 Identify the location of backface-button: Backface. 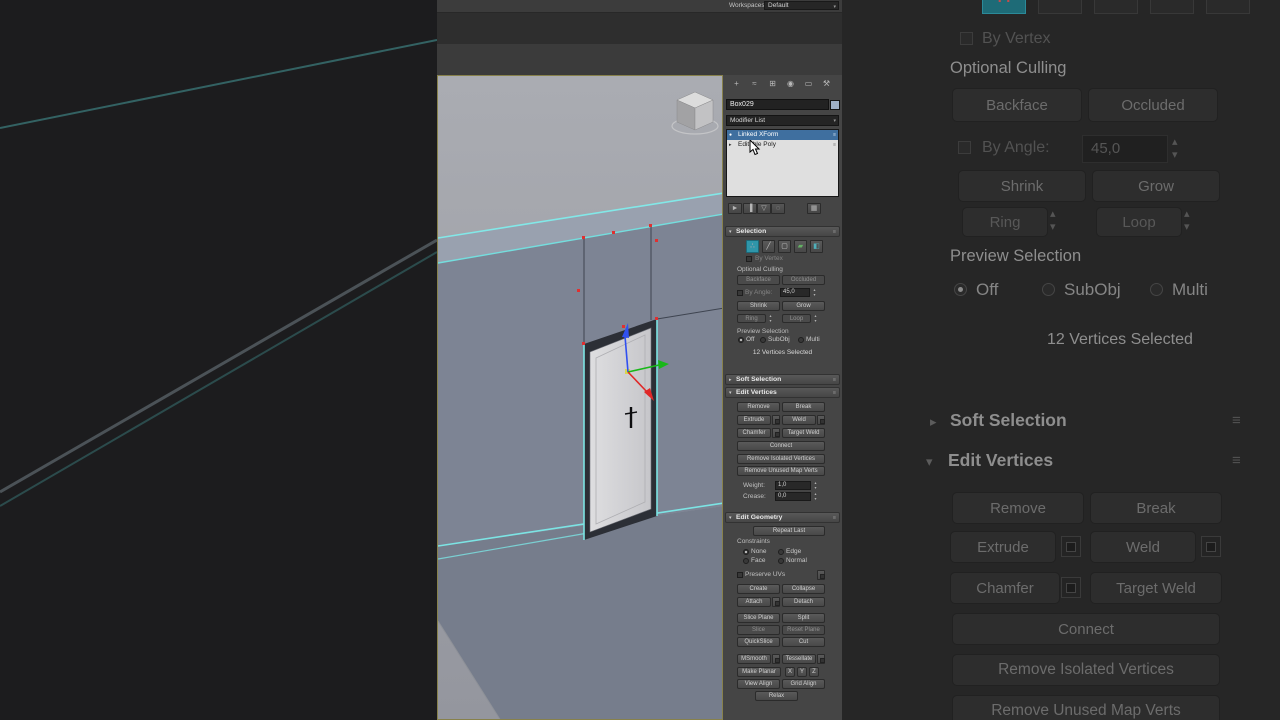
(758, 280).